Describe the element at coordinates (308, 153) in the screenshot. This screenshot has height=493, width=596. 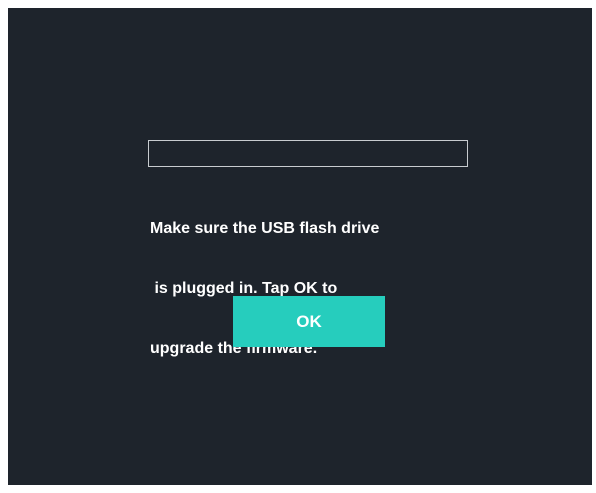
I see `upgrade-progress-bar` at that location.